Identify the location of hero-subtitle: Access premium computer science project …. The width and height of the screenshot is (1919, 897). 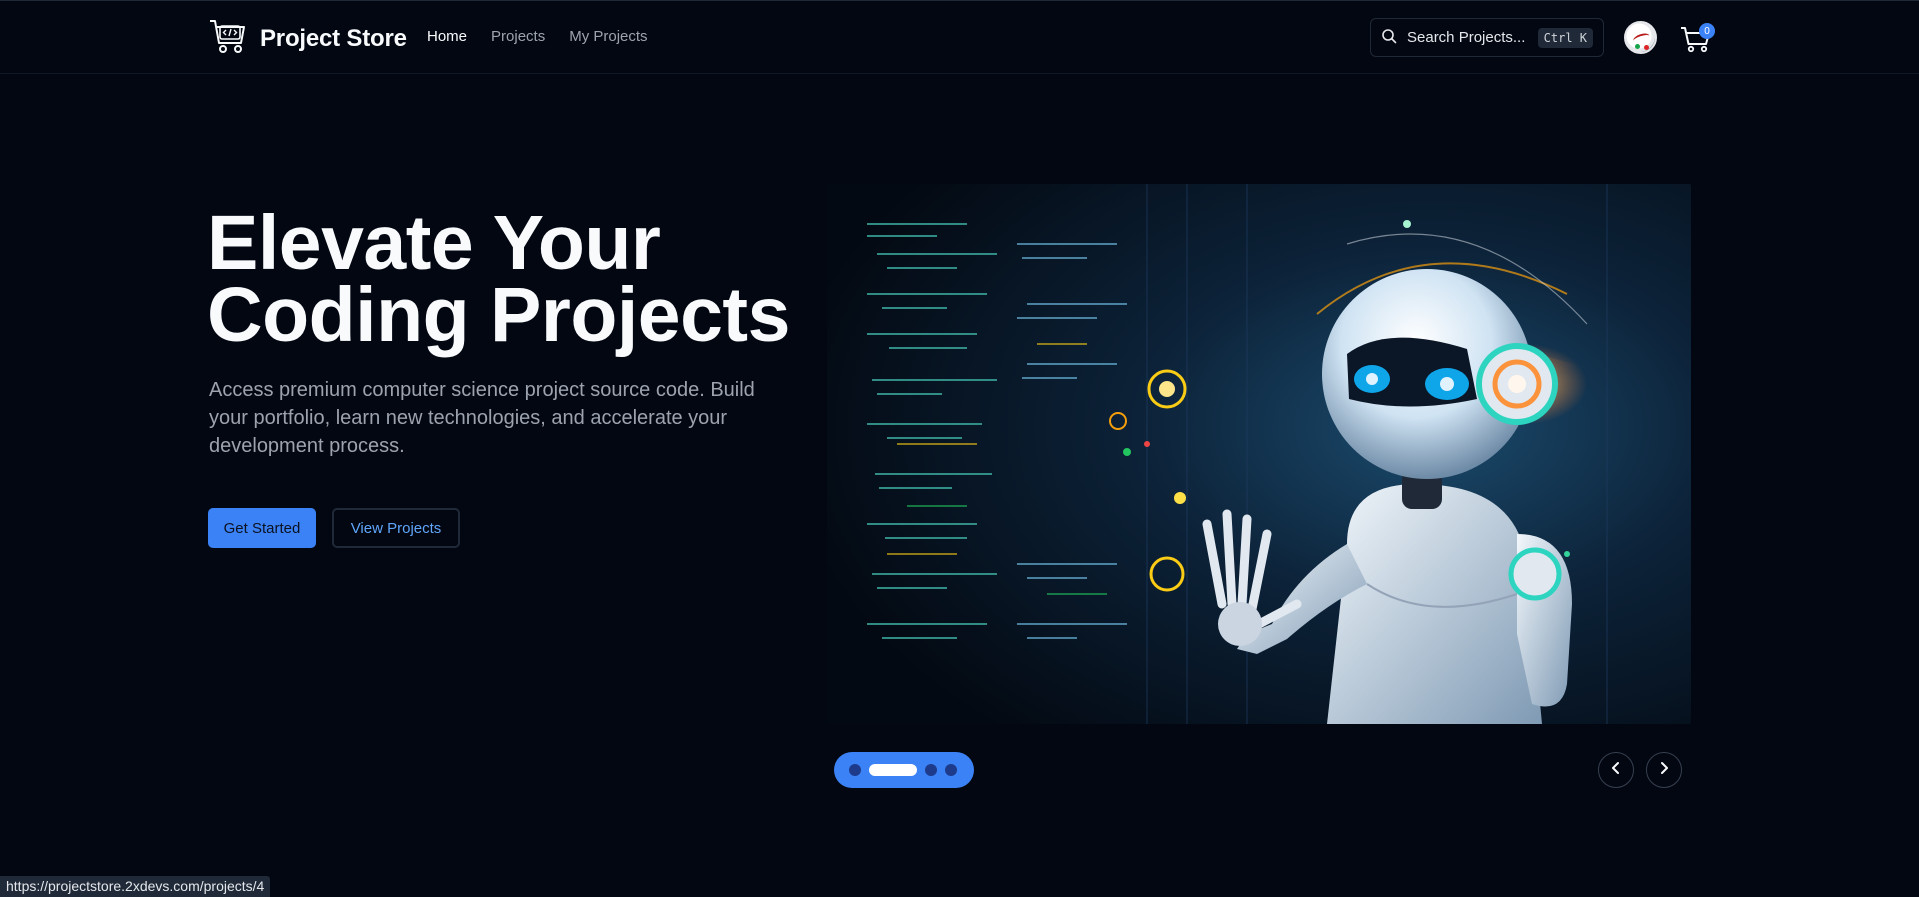
(482, 418).